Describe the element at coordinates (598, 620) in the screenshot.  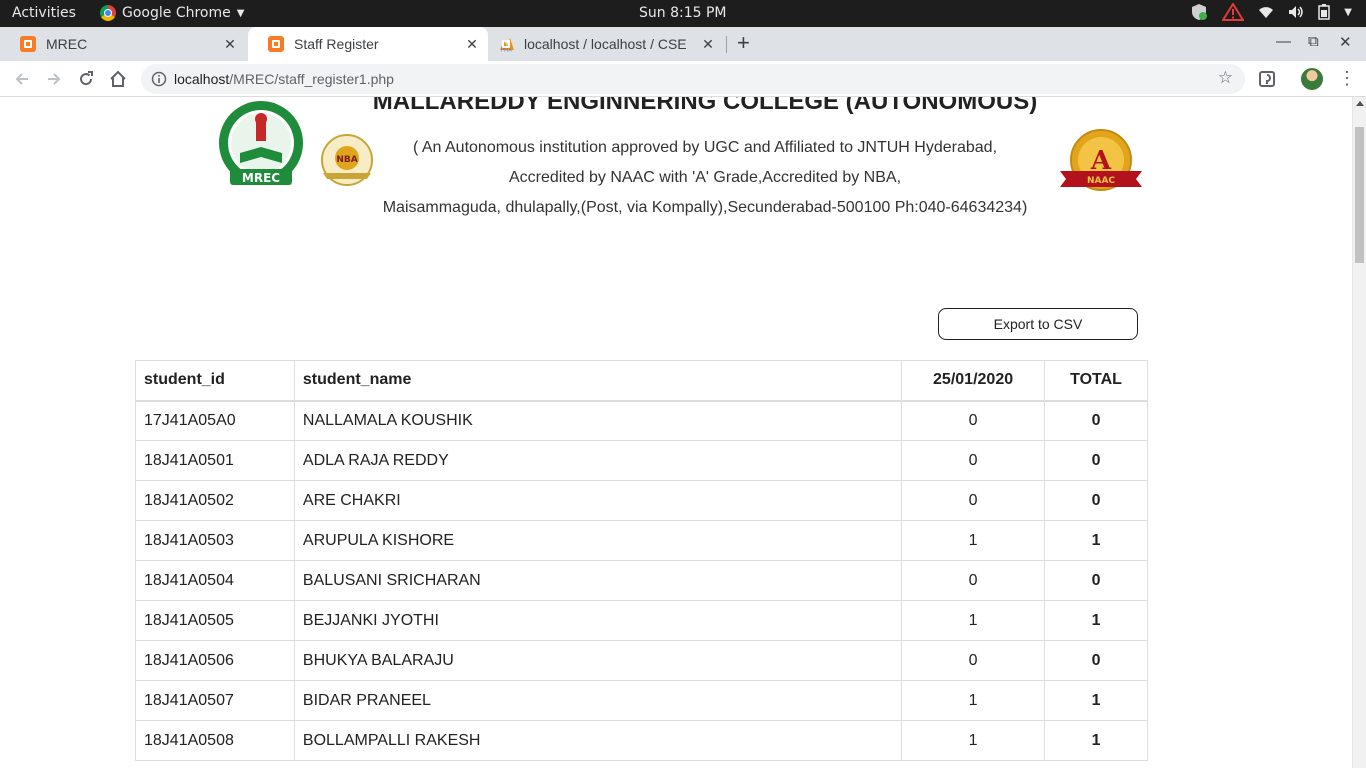
I see `cell-student-name: BEJJANKI JYOTHI` at that location.